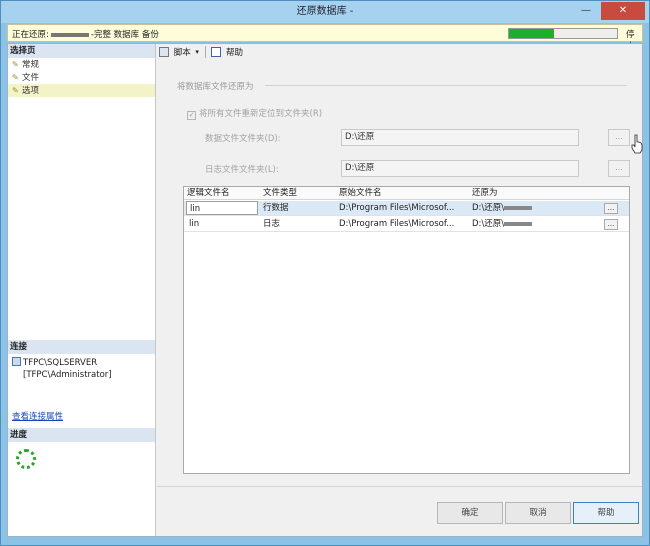 The height and width of the screenshot is (546, 650). I want to click on redacted-name, so click(69, 34).